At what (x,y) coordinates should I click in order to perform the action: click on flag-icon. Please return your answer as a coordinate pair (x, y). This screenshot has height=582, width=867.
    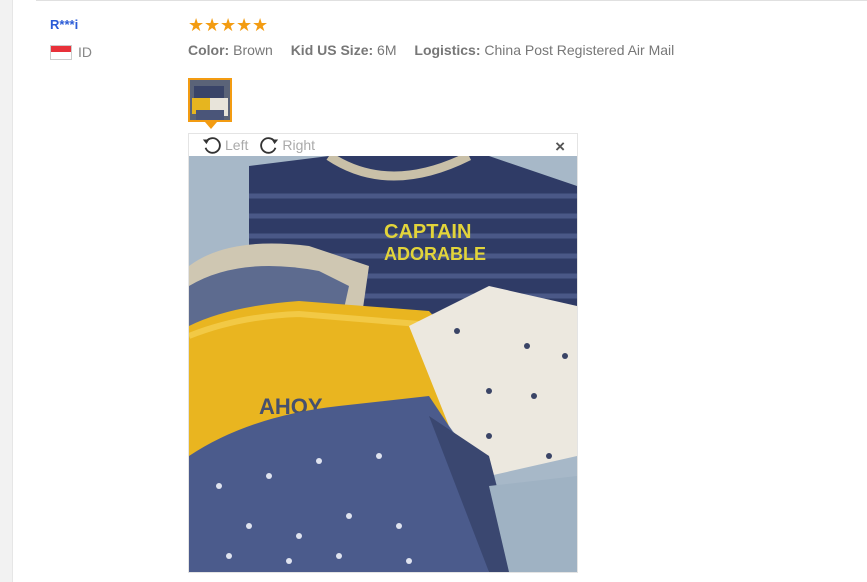
    Looking at the image, I should click on (61, 52).